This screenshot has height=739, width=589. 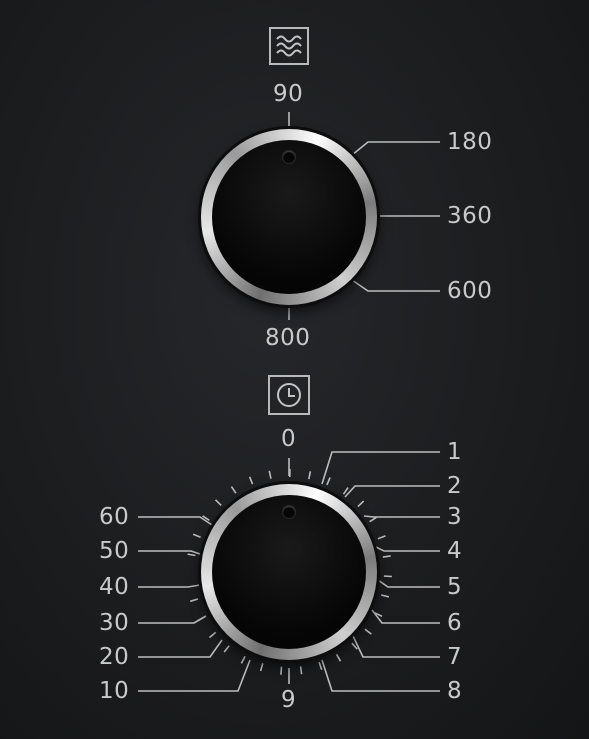 What do you see at coordinates (288, 94) in the screenshot?
I see `power-label-top: 90` at bounding box center [288, 94].